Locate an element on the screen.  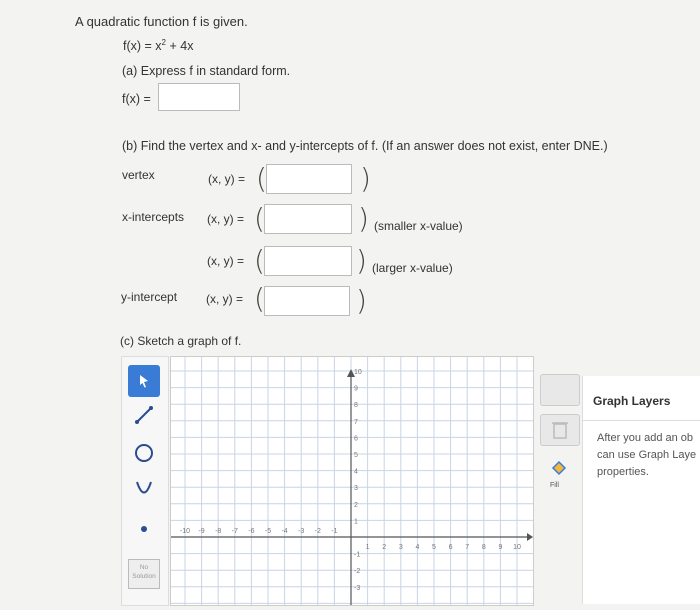
smaller-x-hint: (smaller x-value) is located at coordinates (418, 226).